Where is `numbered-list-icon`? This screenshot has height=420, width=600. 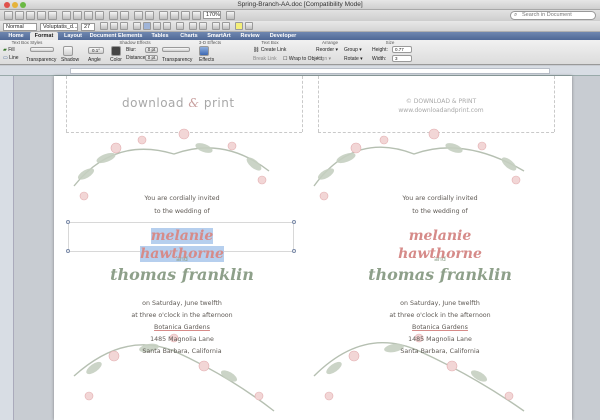
numbered-list-icon is located at coordinates (203, 26).